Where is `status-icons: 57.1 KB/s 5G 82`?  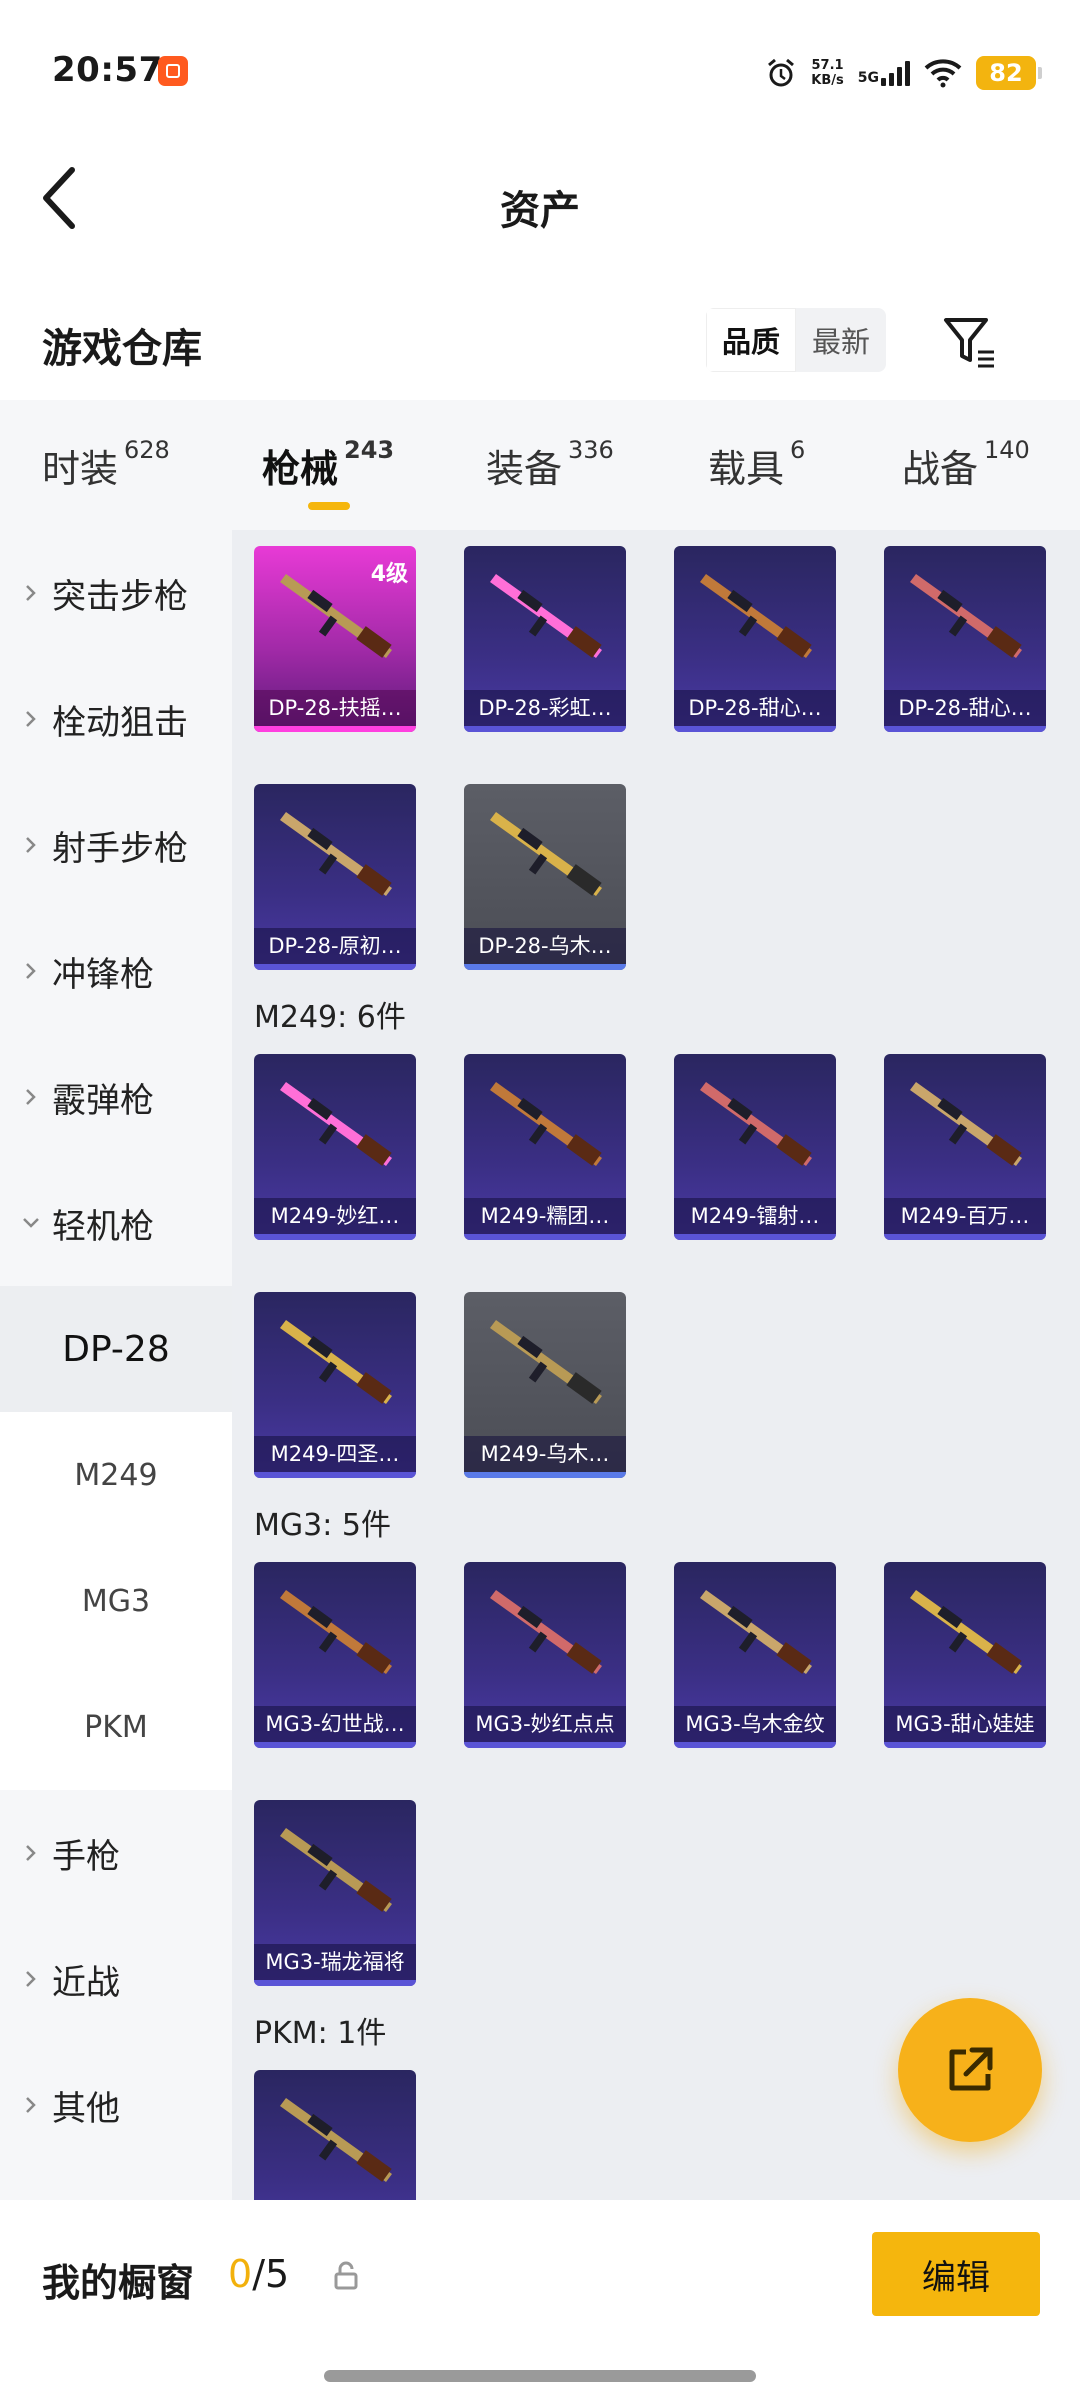 status-icons: 57.1 KB/s 5G 82 is located at coordinates (903, 73).